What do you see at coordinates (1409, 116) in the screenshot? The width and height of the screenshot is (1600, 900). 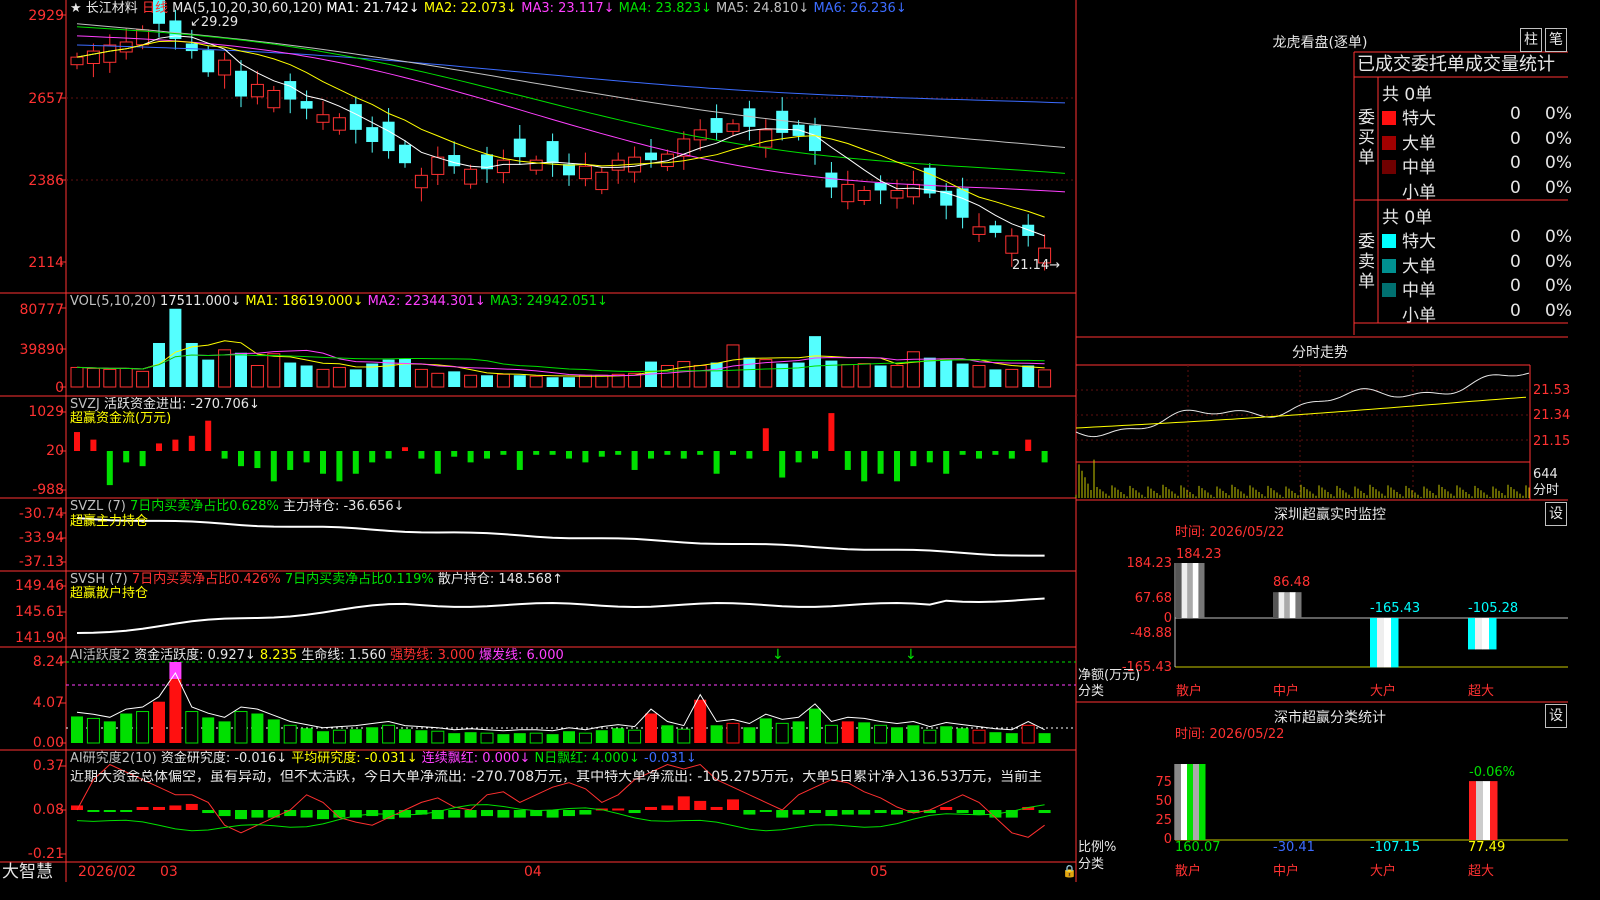 I see `order-row-特大: 特大` at bounding box center [1409, 116].